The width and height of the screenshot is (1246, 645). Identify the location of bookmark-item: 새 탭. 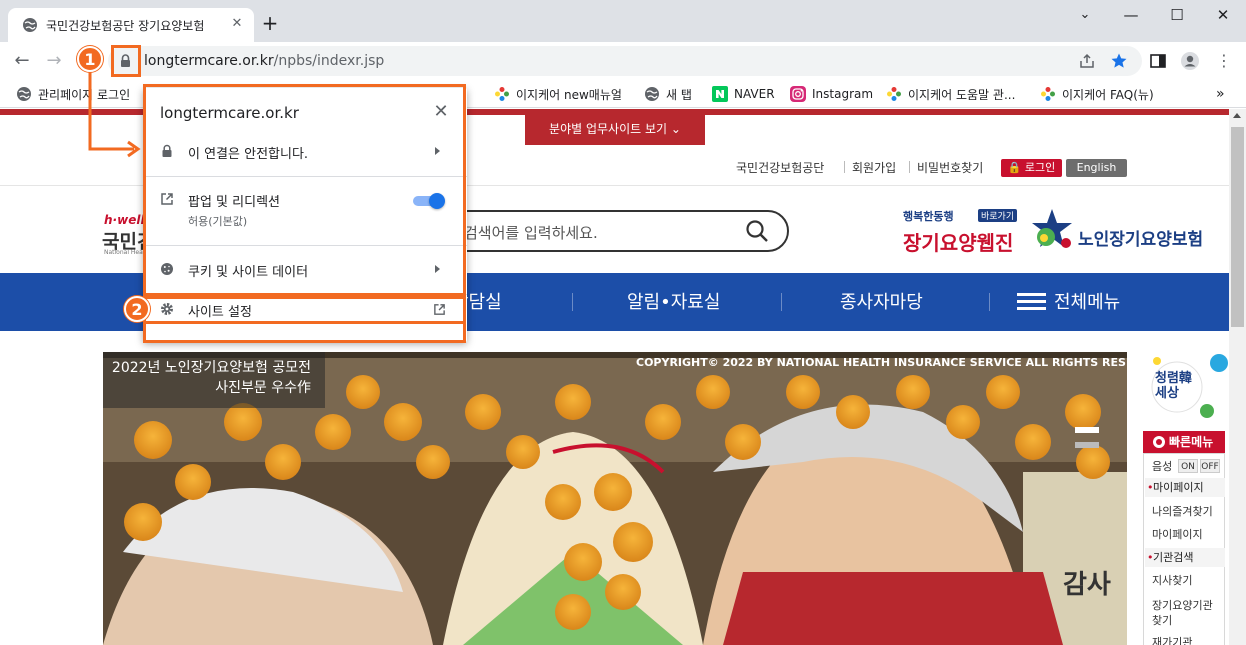
(668, 94).